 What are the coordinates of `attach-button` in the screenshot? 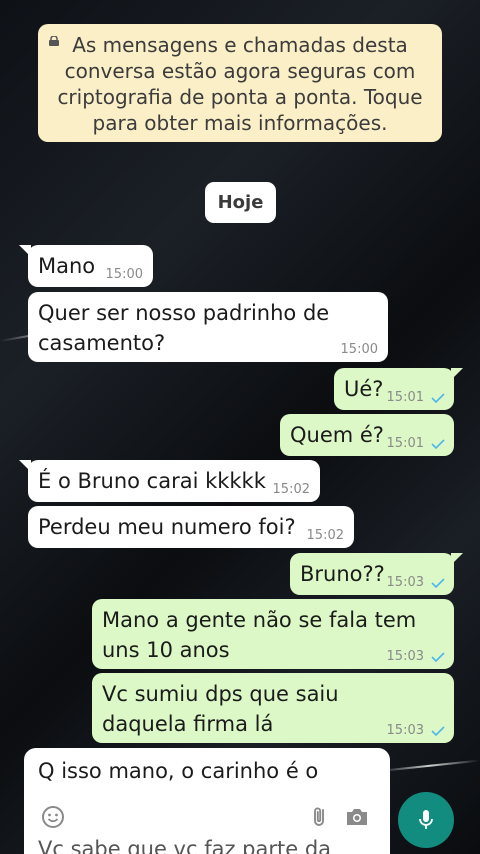 It's located at (319, 817).